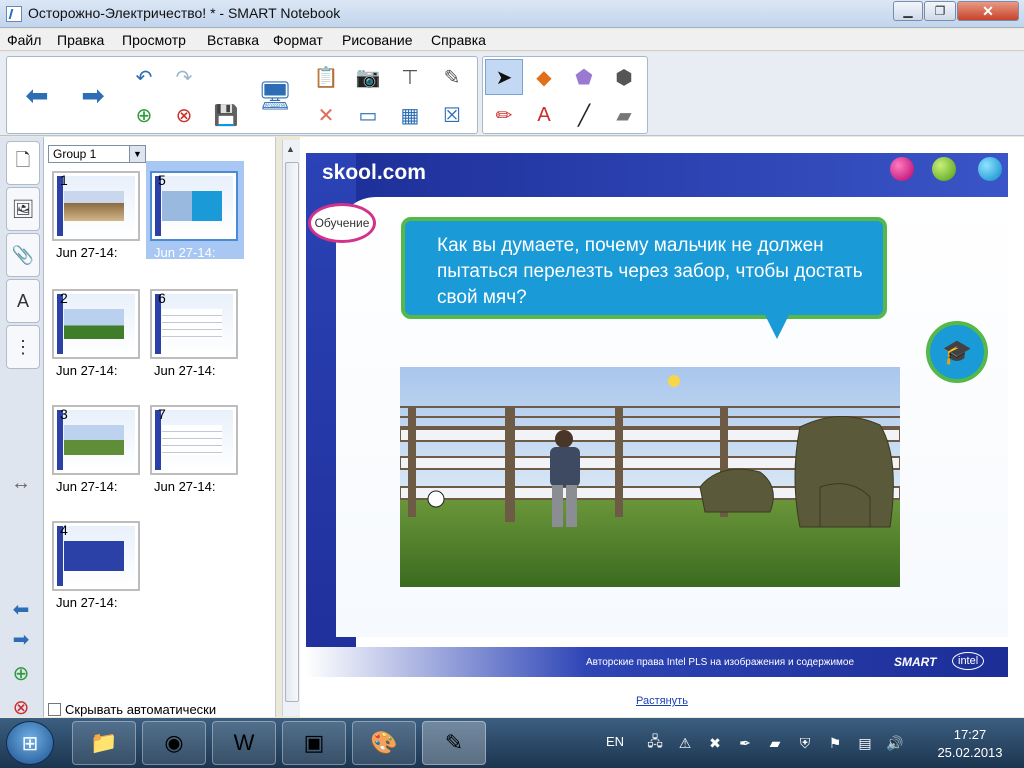 Image resolution: width=1024 pixels, height=768 pixels. What do you see at coordinates (194, 440) in the screenshot?
I see `page-thumbnail-7: 7` at bounding box center [194, 440].